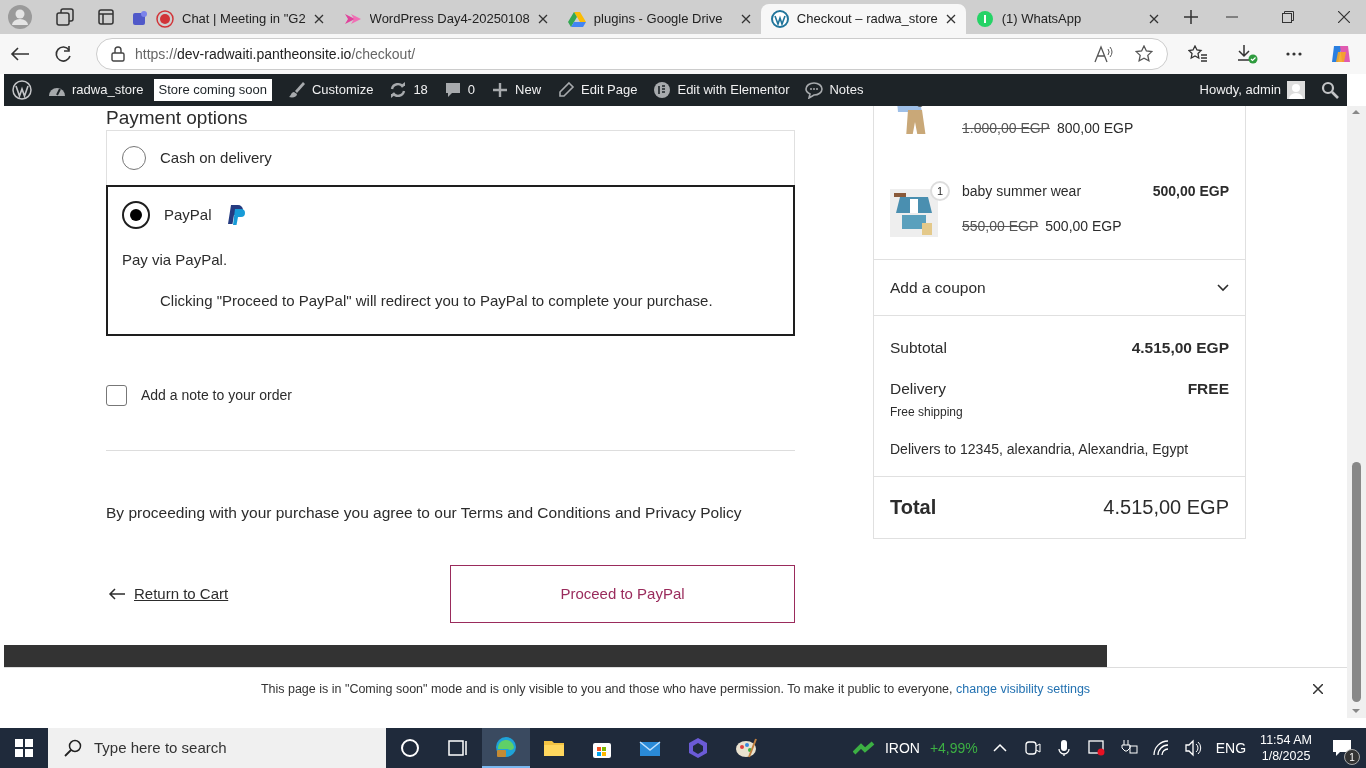 The height and width of the screenshot is (768, 1366). What do you see at coordinates (424, 513) in the screenshot?
I see `terms-text: By proceeding with your purchase you agree to our Terms and Conditions and Privacy Policy` at bounding box center [424, 513].